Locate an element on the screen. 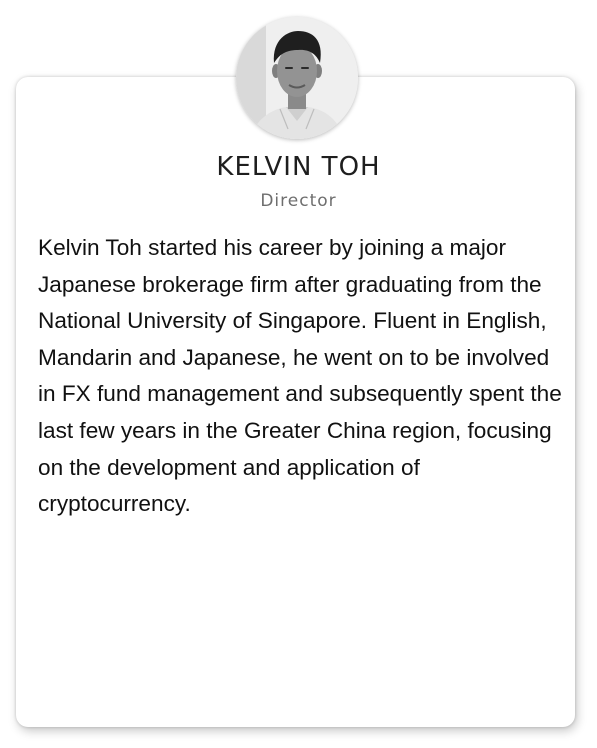  person-name: KELVIN TOH is located at coordinates (298, 167).